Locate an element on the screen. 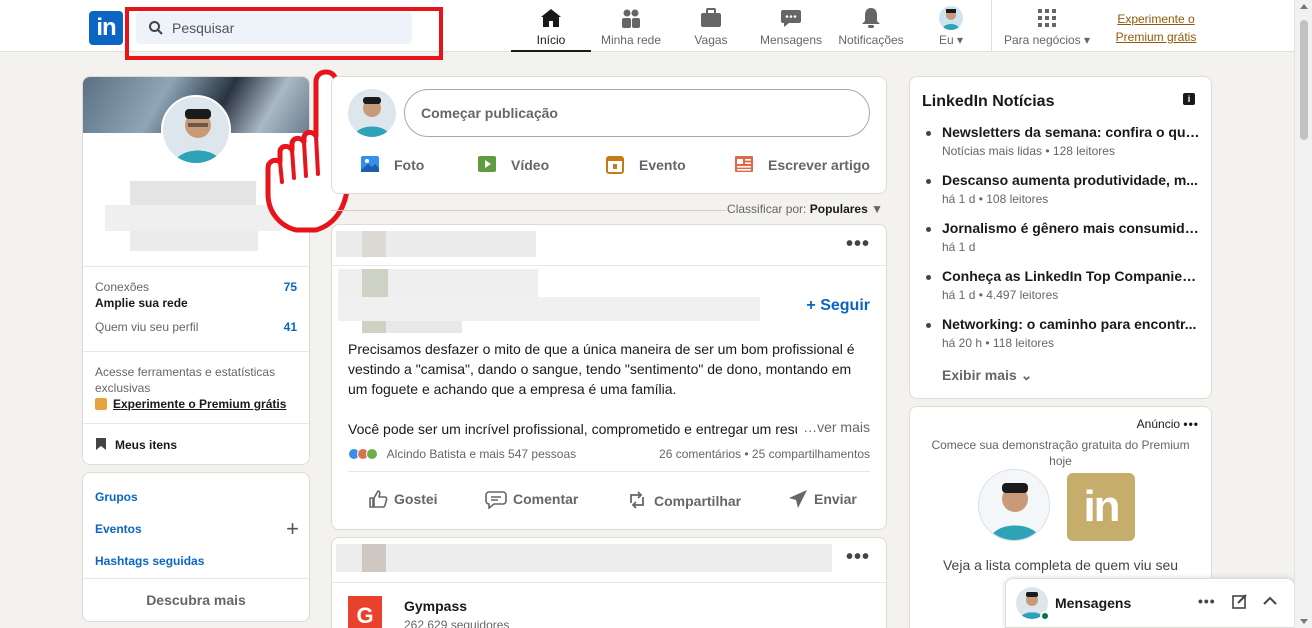 Image resolution: width=1312 pixels, height=628 pixels. home-icon is located at coordinates (551, 18).